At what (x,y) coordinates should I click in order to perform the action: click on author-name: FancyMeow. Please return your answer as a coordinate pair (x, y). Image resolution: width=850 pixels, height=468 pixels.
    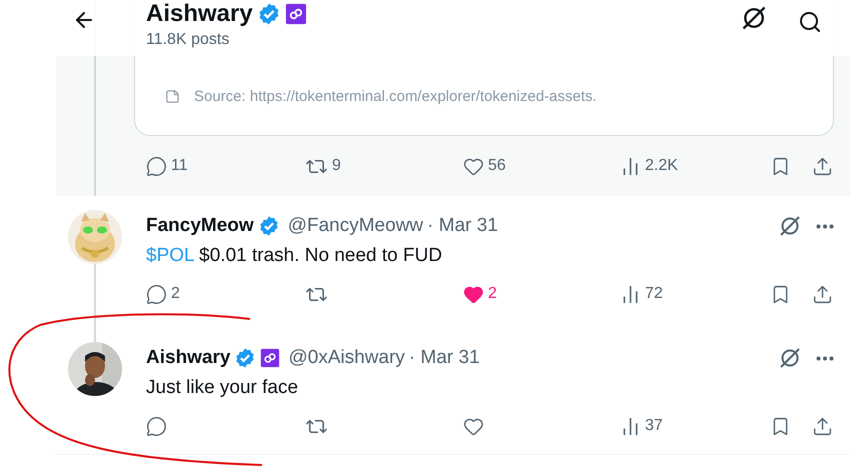
    Looking at the image, I should click on (200, 226).